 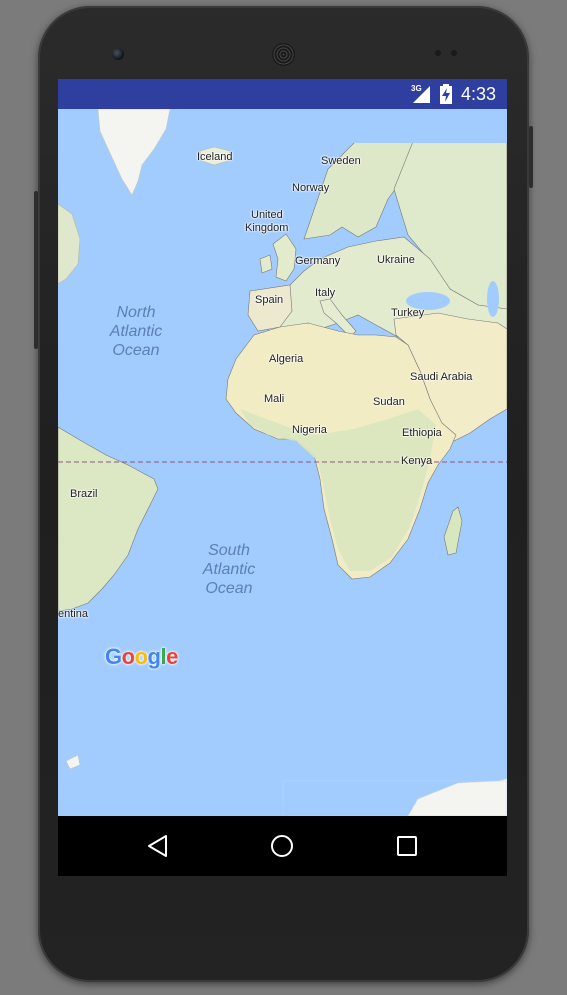 I want to click on signal-icon, so click(x=421, y=94).